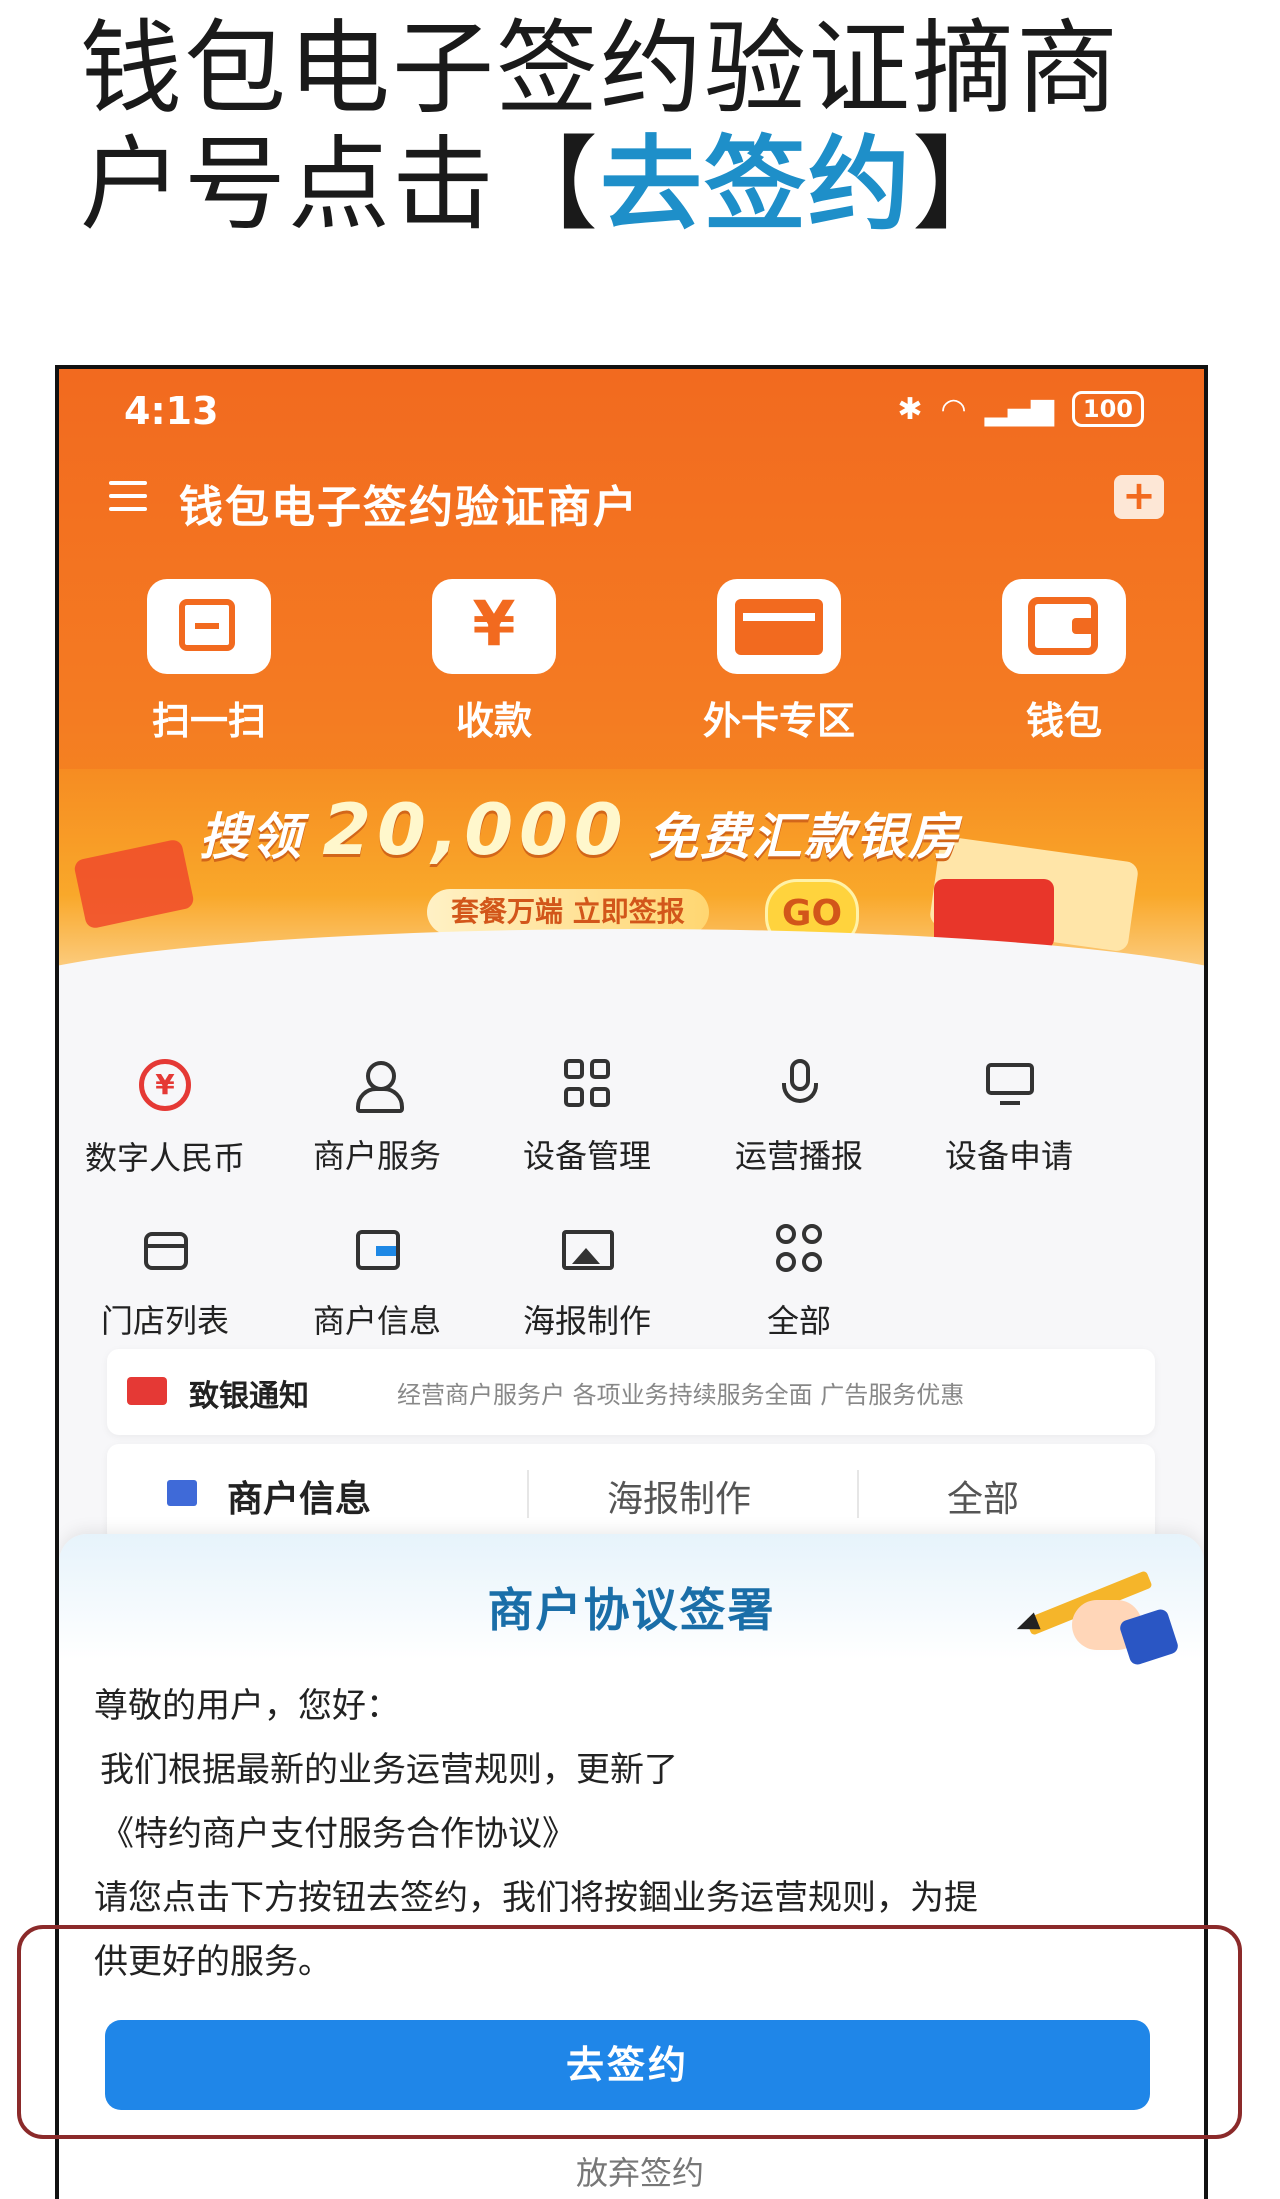  I want to click on app-title: 钱包电子签约验证商户, so click(409, 507).